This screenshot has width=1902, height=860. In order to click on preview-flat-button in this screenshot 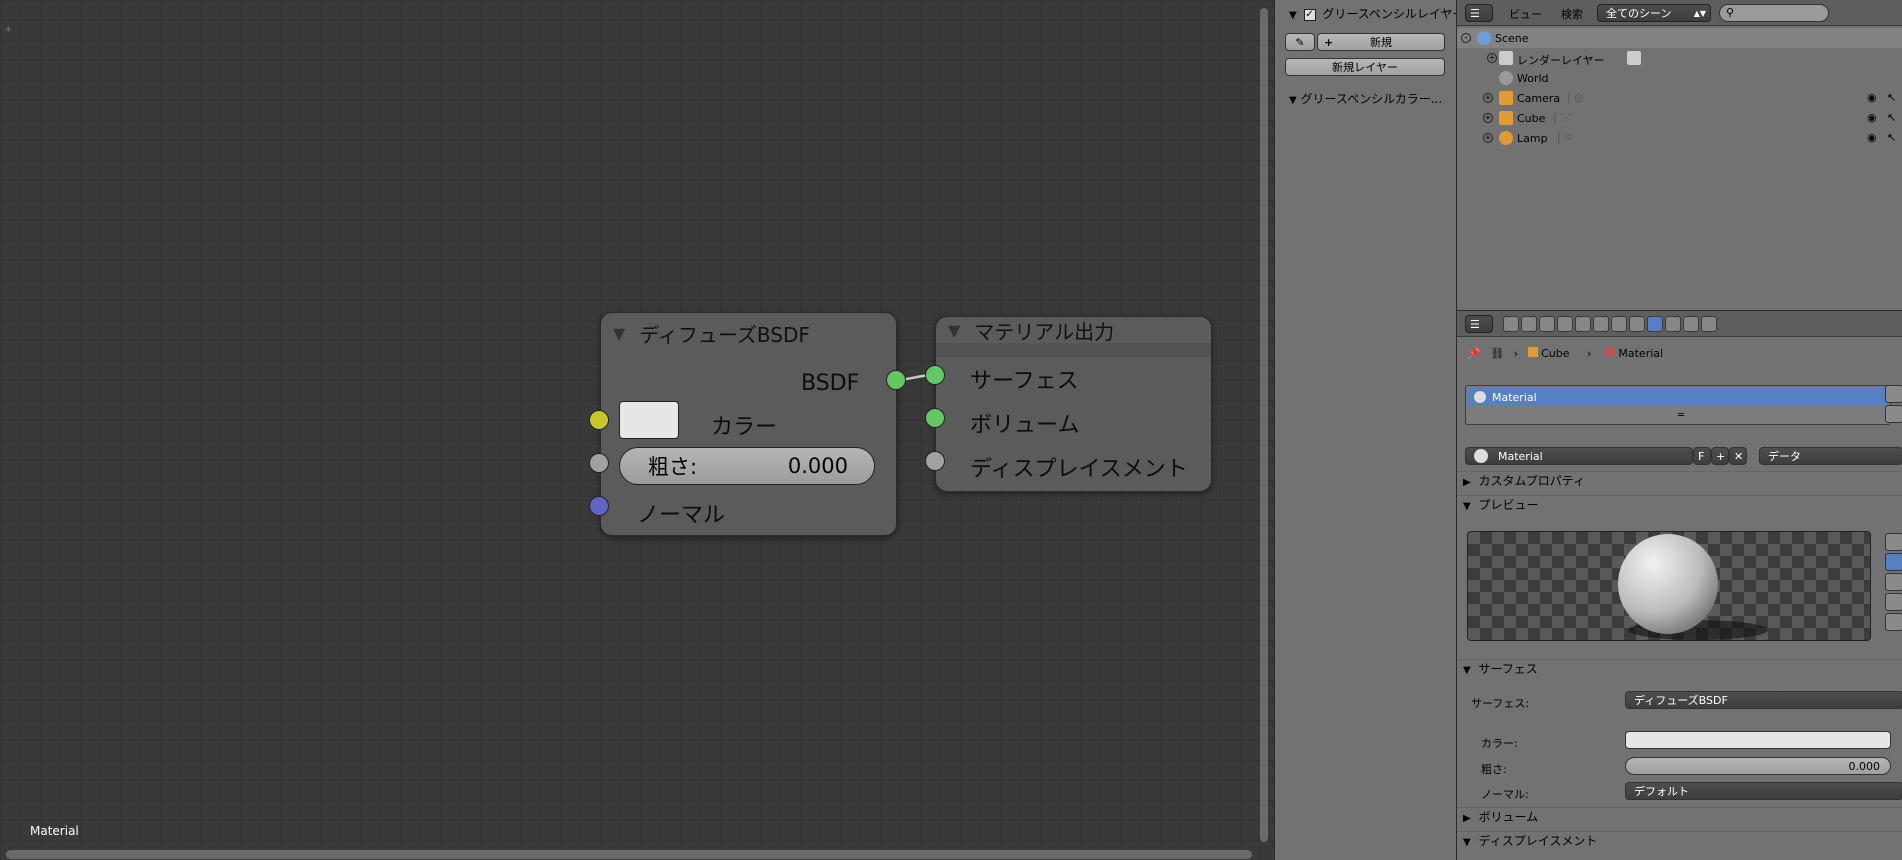, I will do `click(1893, 542)`.